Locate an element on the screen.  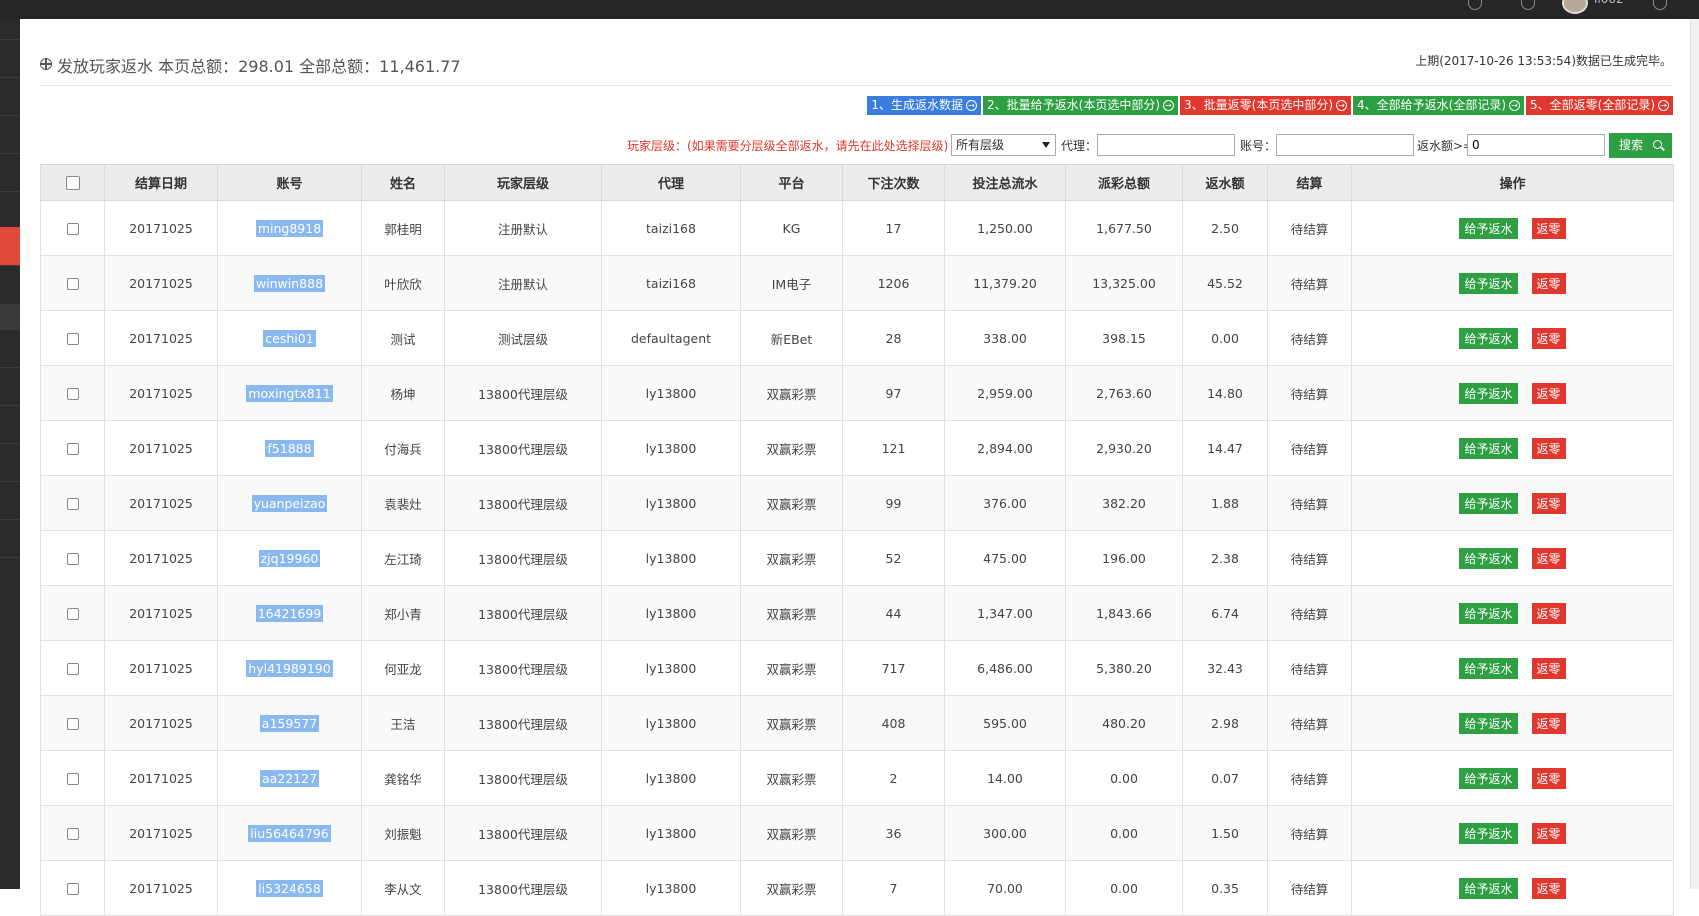
account-link: 16421699 is located at coordinates (289, 613).